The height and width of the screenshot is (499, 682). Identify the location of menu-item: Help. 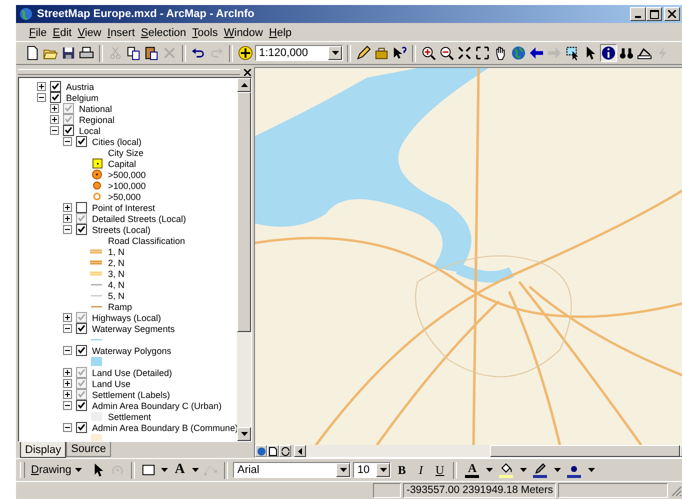
(280, 33).